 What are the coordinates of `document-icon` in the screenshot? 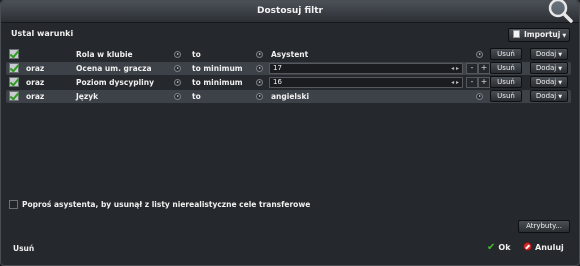 It's located at (516, 34).